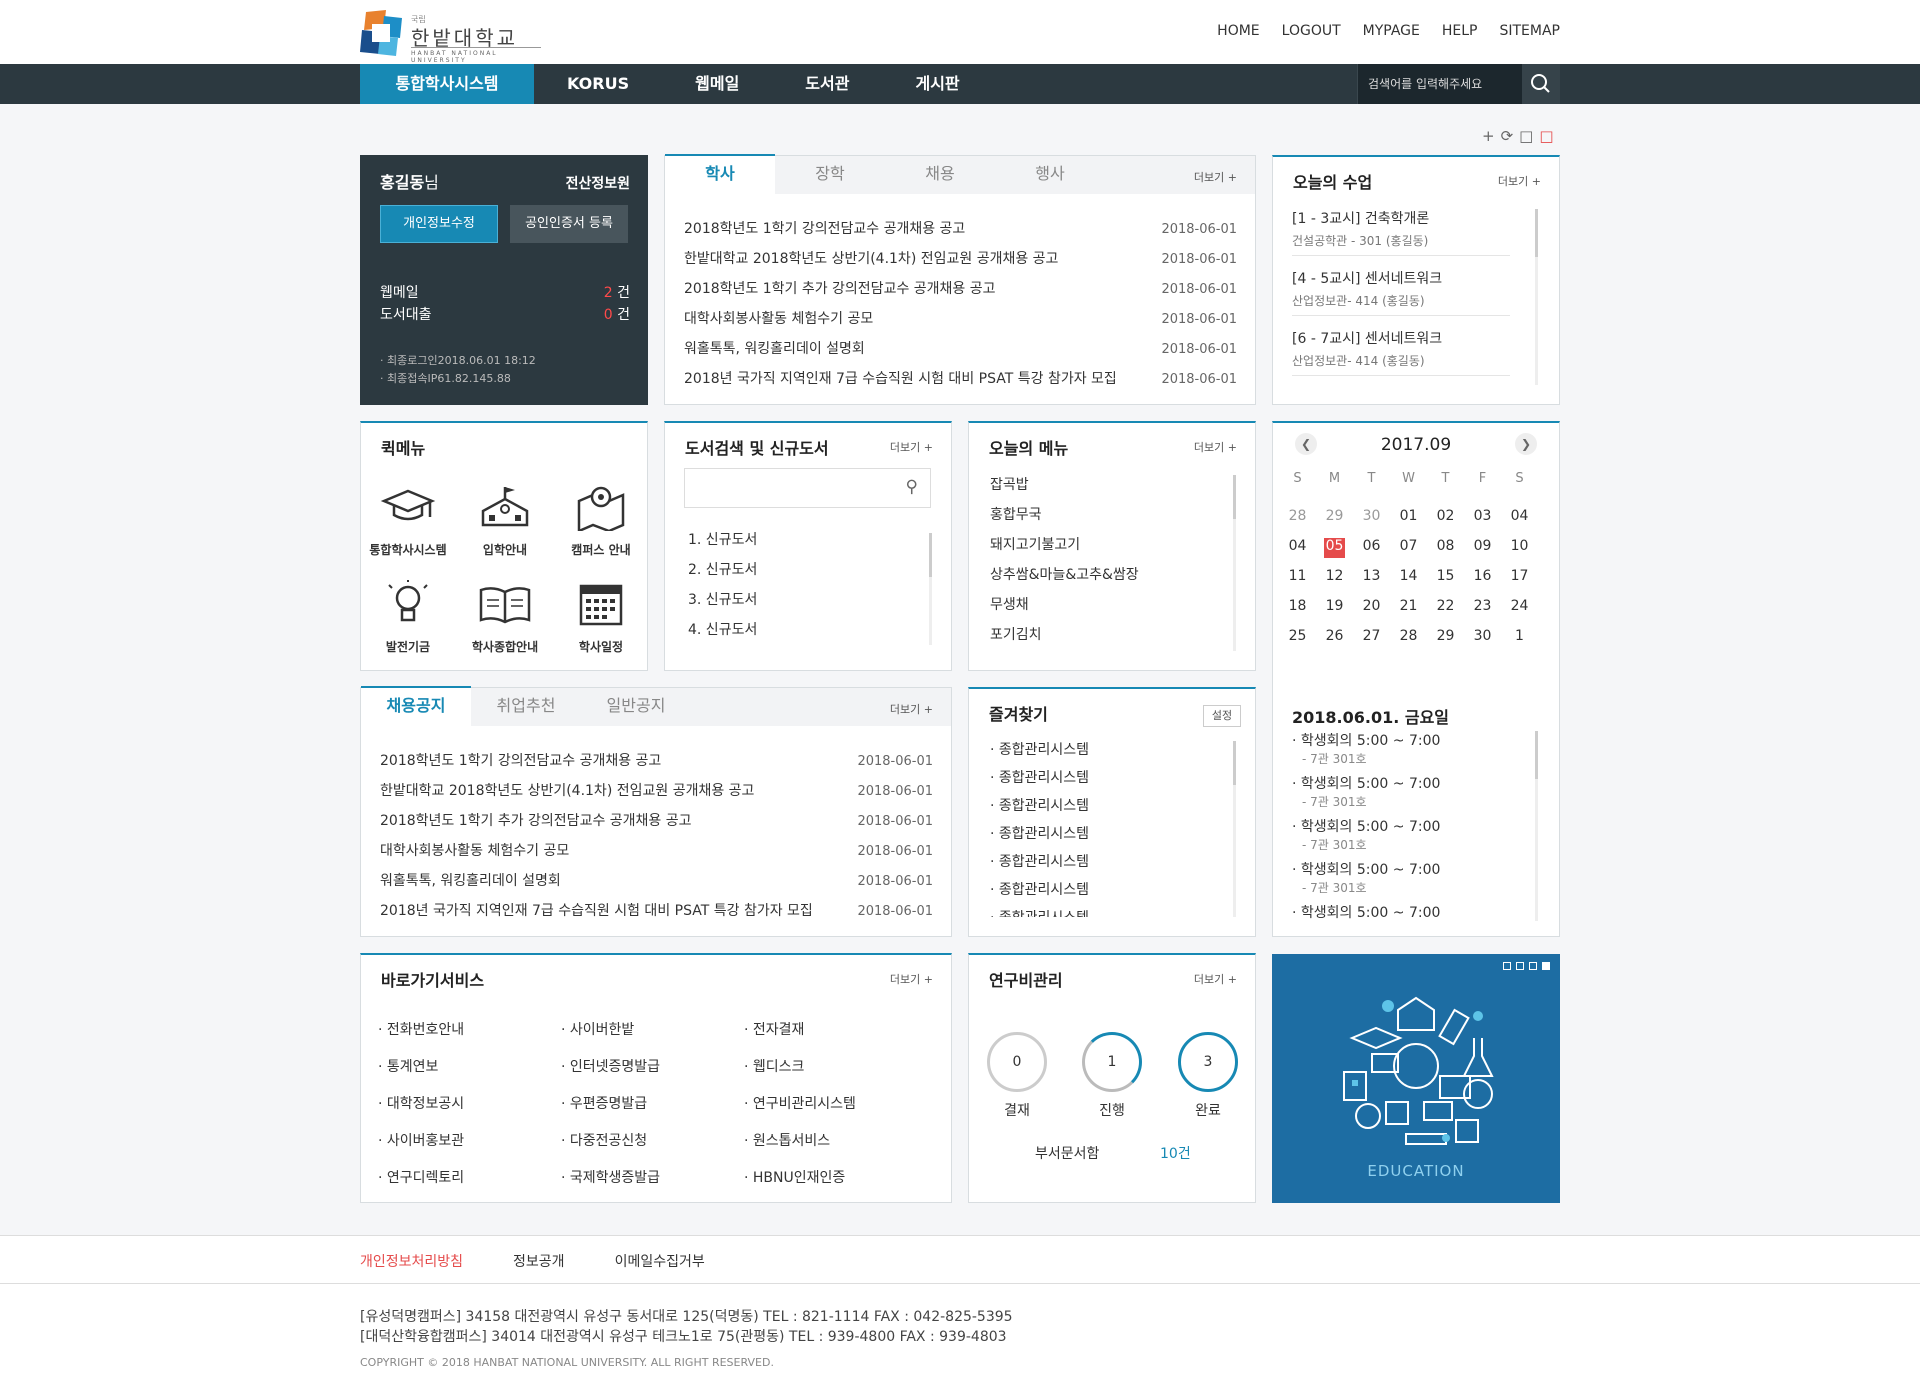 This screenshot has width=1920, height=1393. Describe the element at coordinates (1334, 576) in the screenshot. I see `calendar-day: 12` at that location.